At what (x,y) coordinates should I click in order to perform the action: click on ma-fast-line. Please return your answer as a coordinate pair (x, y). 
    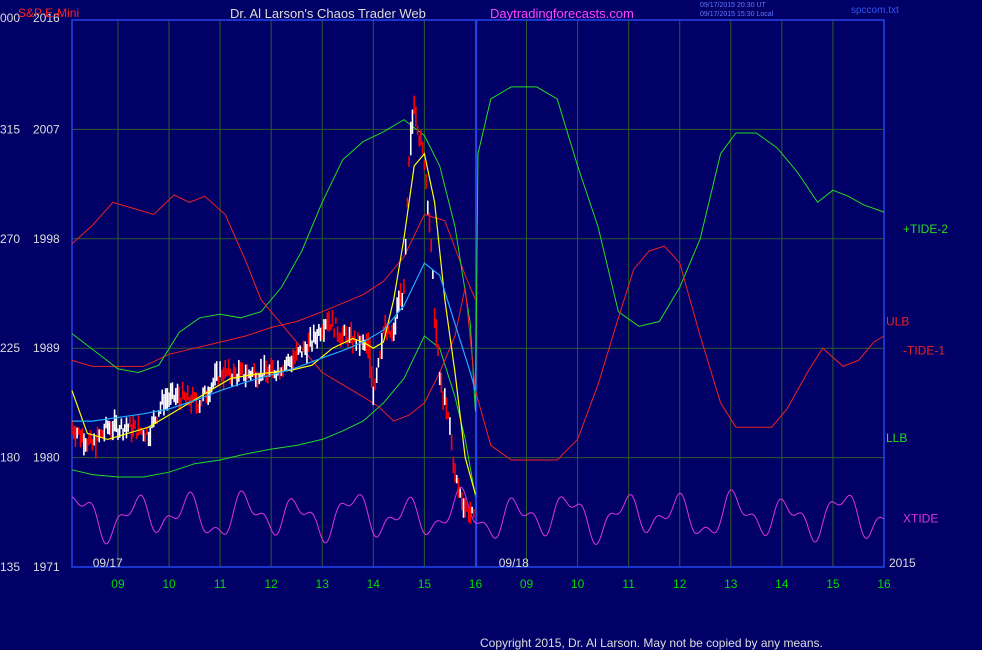
    Looking at the image, I should click on (274, 342).